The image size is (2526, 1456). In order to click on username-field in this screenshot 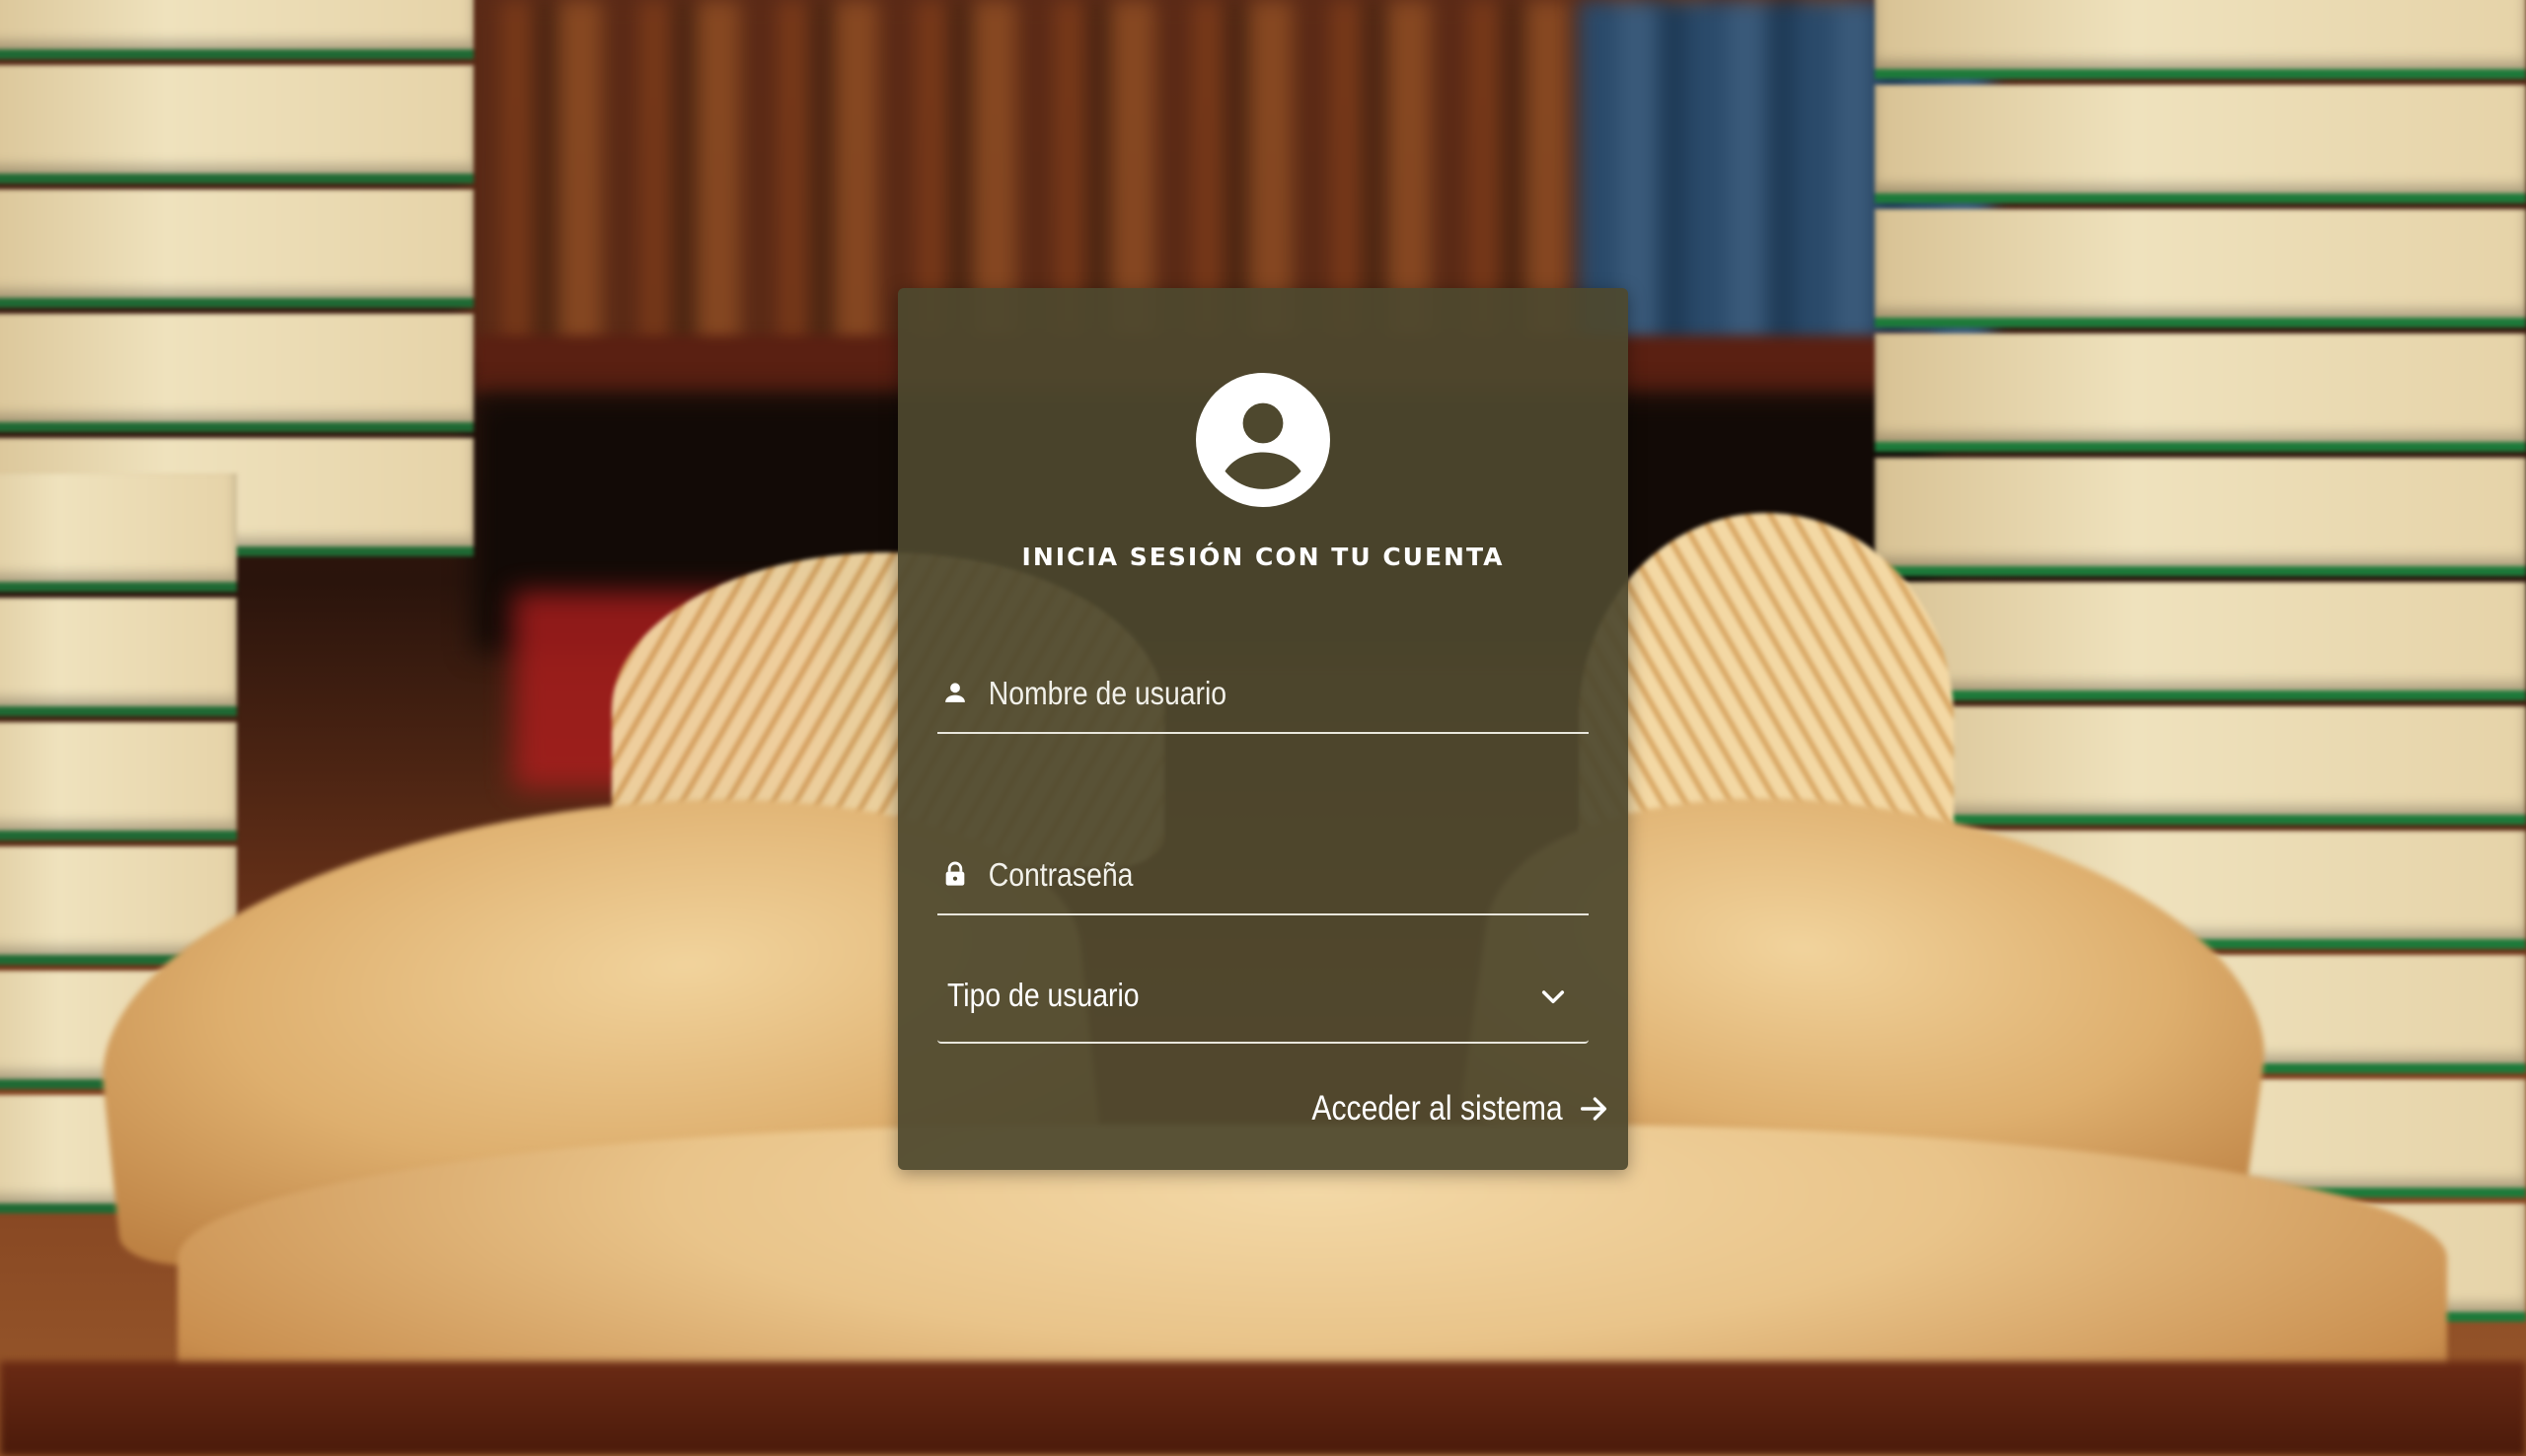, I will do `click(1263, 688)`.